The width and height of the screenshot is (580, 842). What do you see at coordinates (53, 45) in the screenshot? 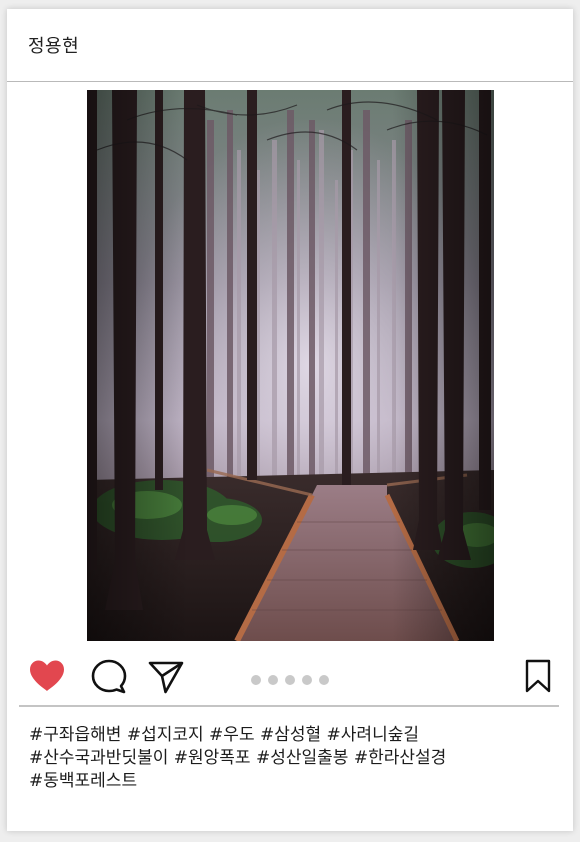
I see `username: 정용현` at bounding box center [53, 45].